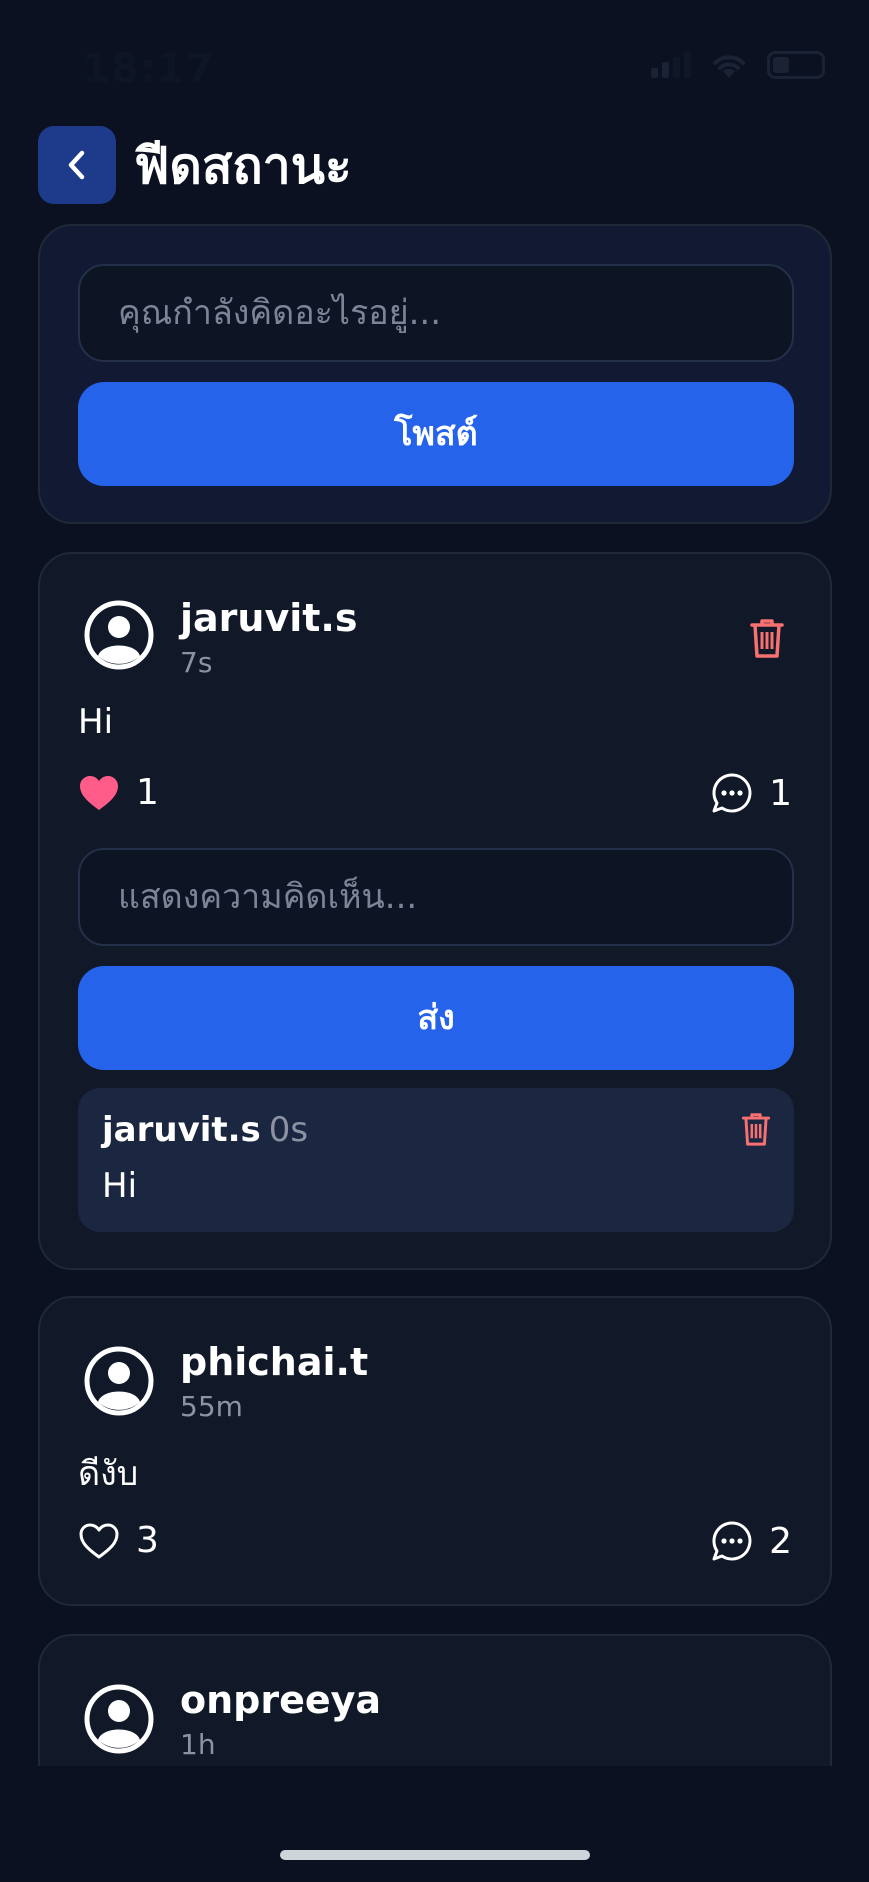  Describe the element at coordinates (796, 65) in the screenshot. I see `battery-icon` at that location.